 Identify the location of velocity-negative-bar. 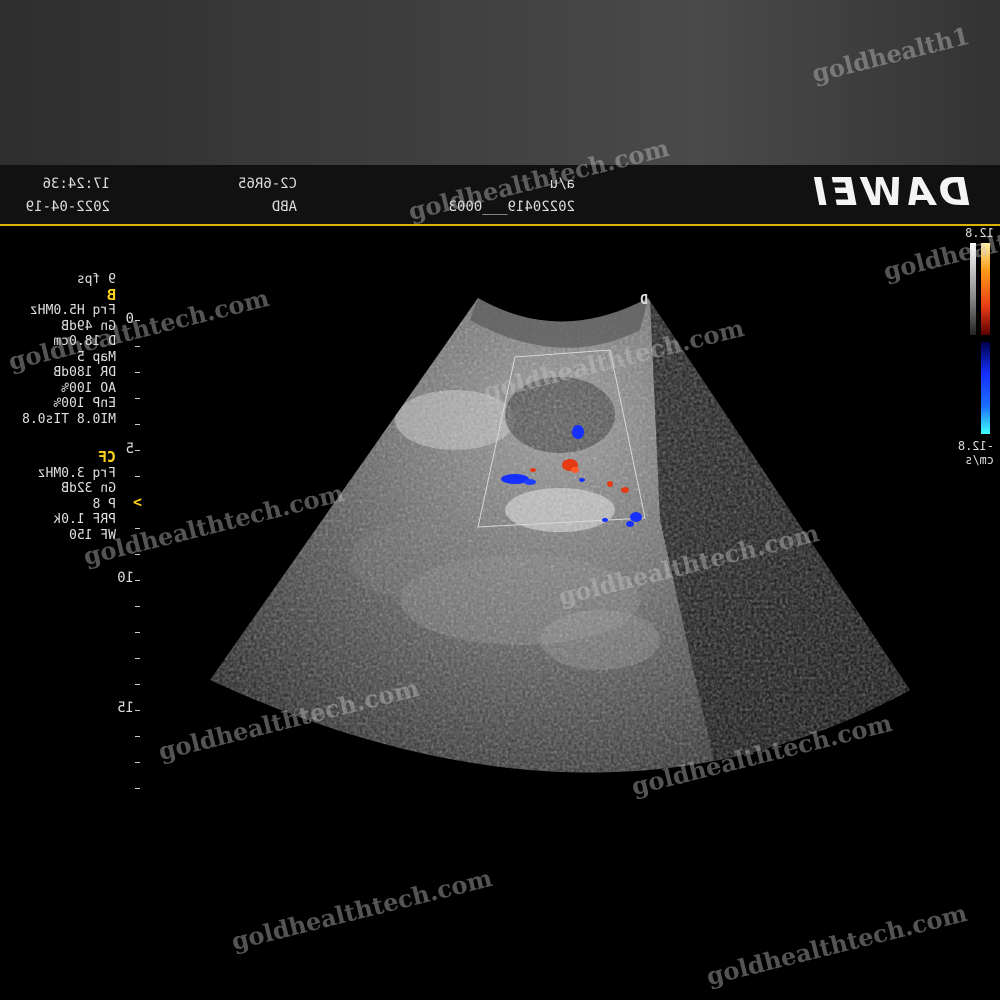
(985, 388).